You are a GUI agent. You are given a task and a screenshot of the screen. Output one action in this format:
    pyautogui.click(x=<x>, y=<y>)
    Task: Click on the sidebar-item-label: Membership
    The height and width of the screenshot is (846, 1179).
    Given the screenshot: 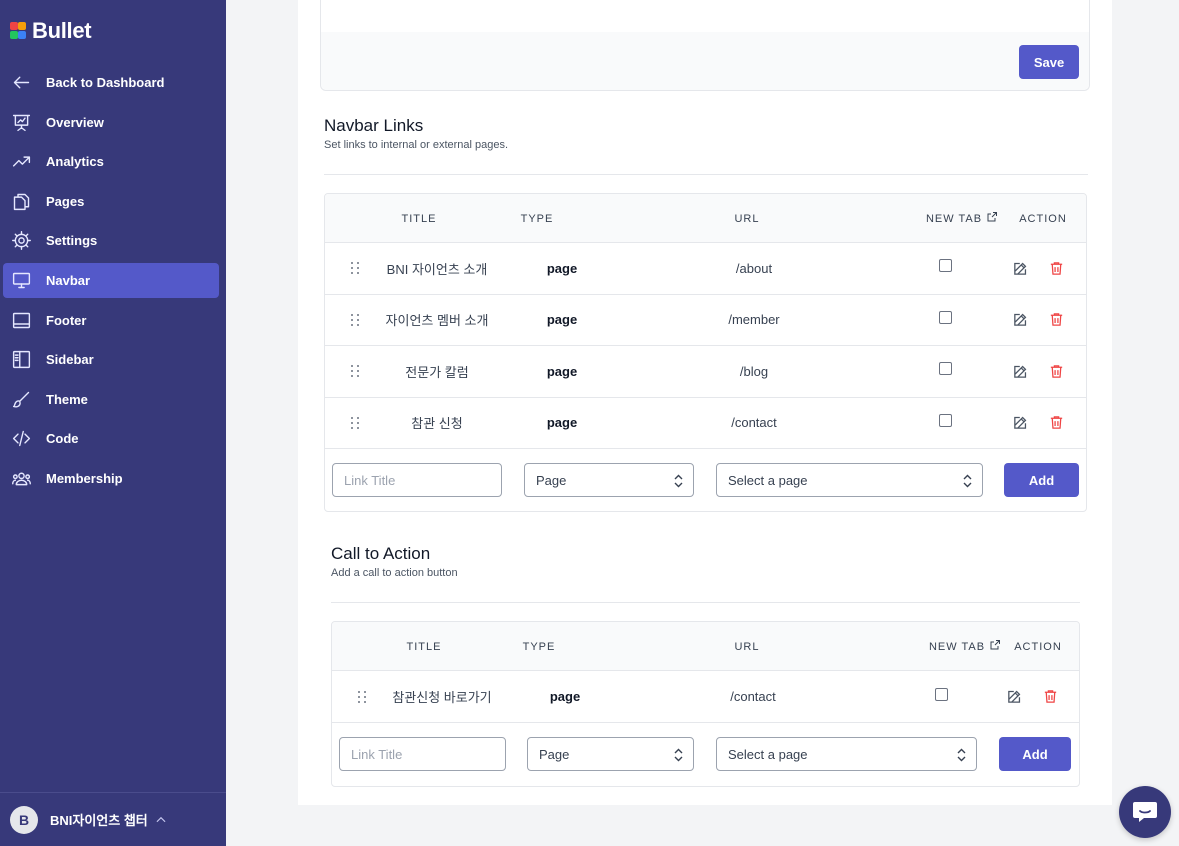 What is the action you would take?
    pyautogui.click(x=84, y=478)
    